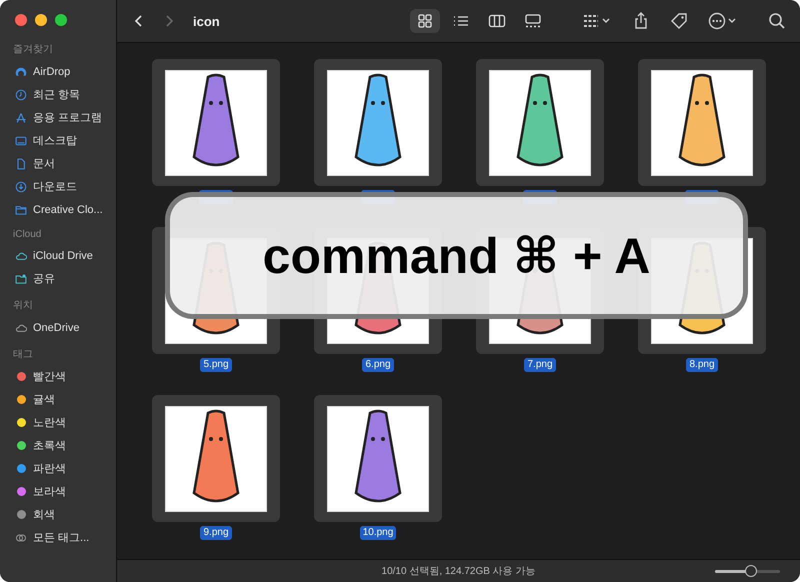  I want to click on sidebar-label: OneDrive, so click(56, 328).